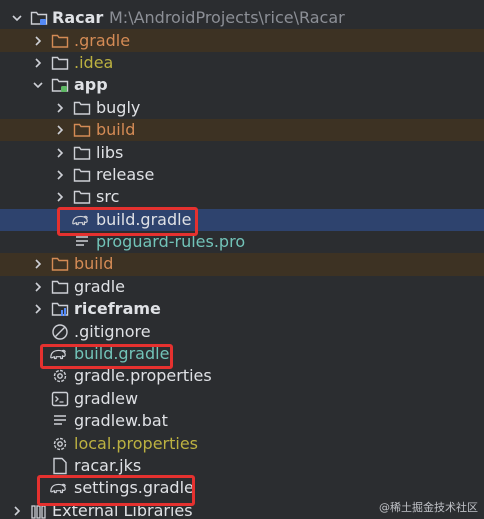  I want to click on tree-row-root-build: build, so click(242, 264).